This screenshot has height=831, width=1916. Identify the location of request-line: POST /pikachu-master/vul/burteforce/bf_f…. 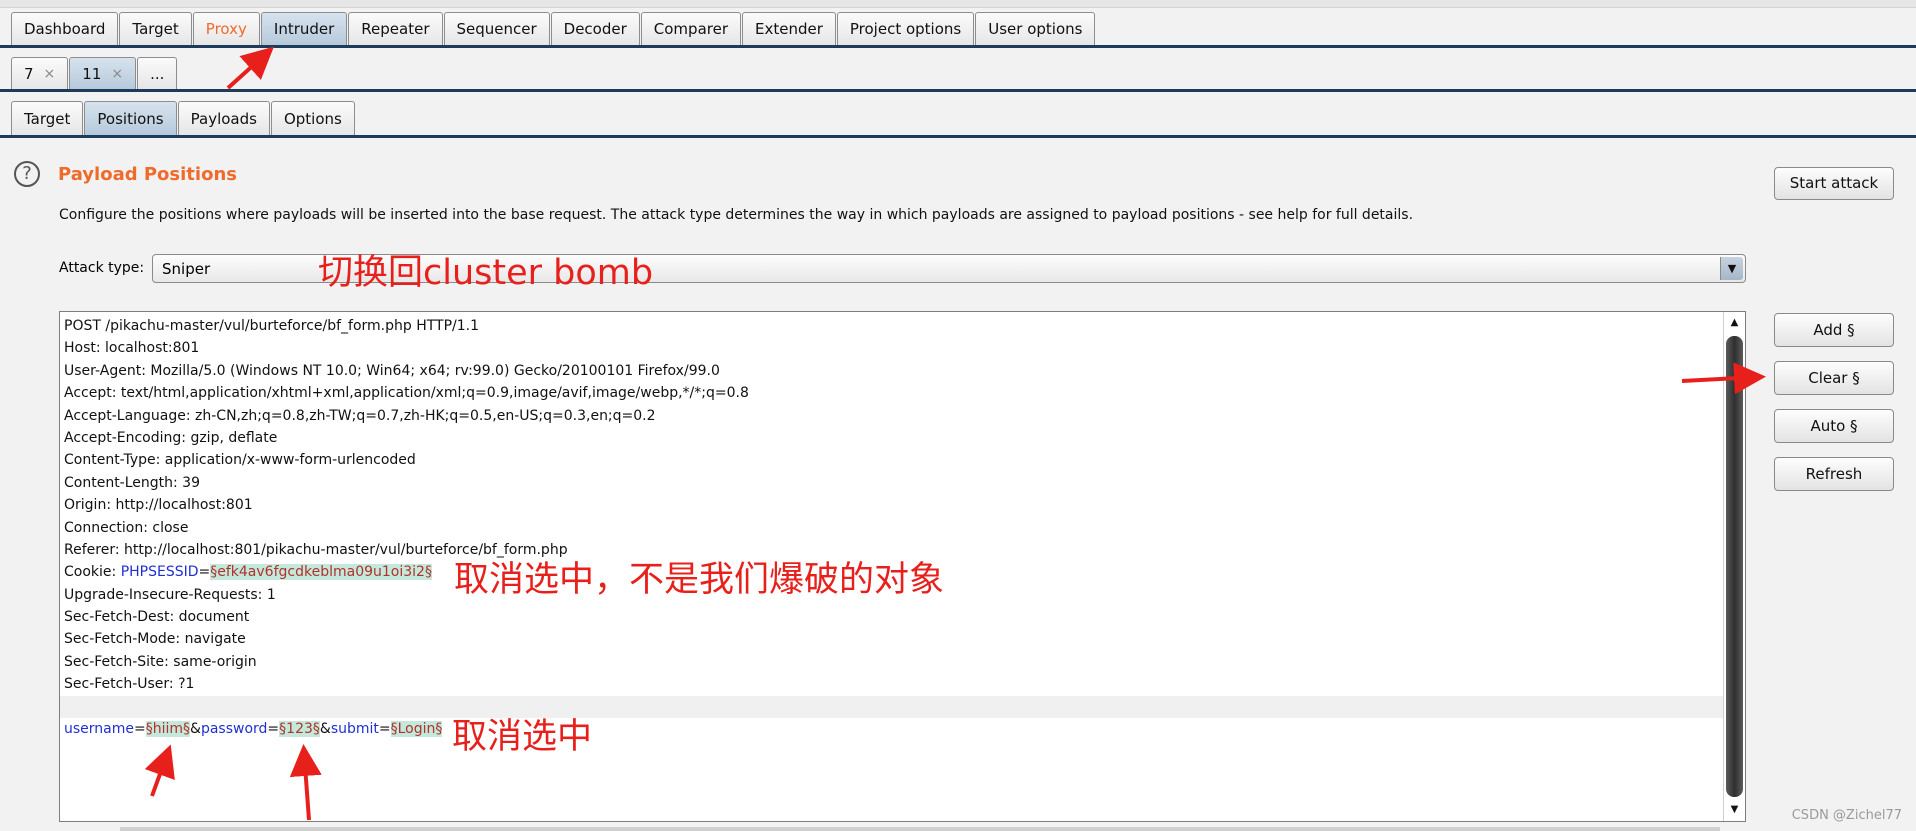
(272, 326).